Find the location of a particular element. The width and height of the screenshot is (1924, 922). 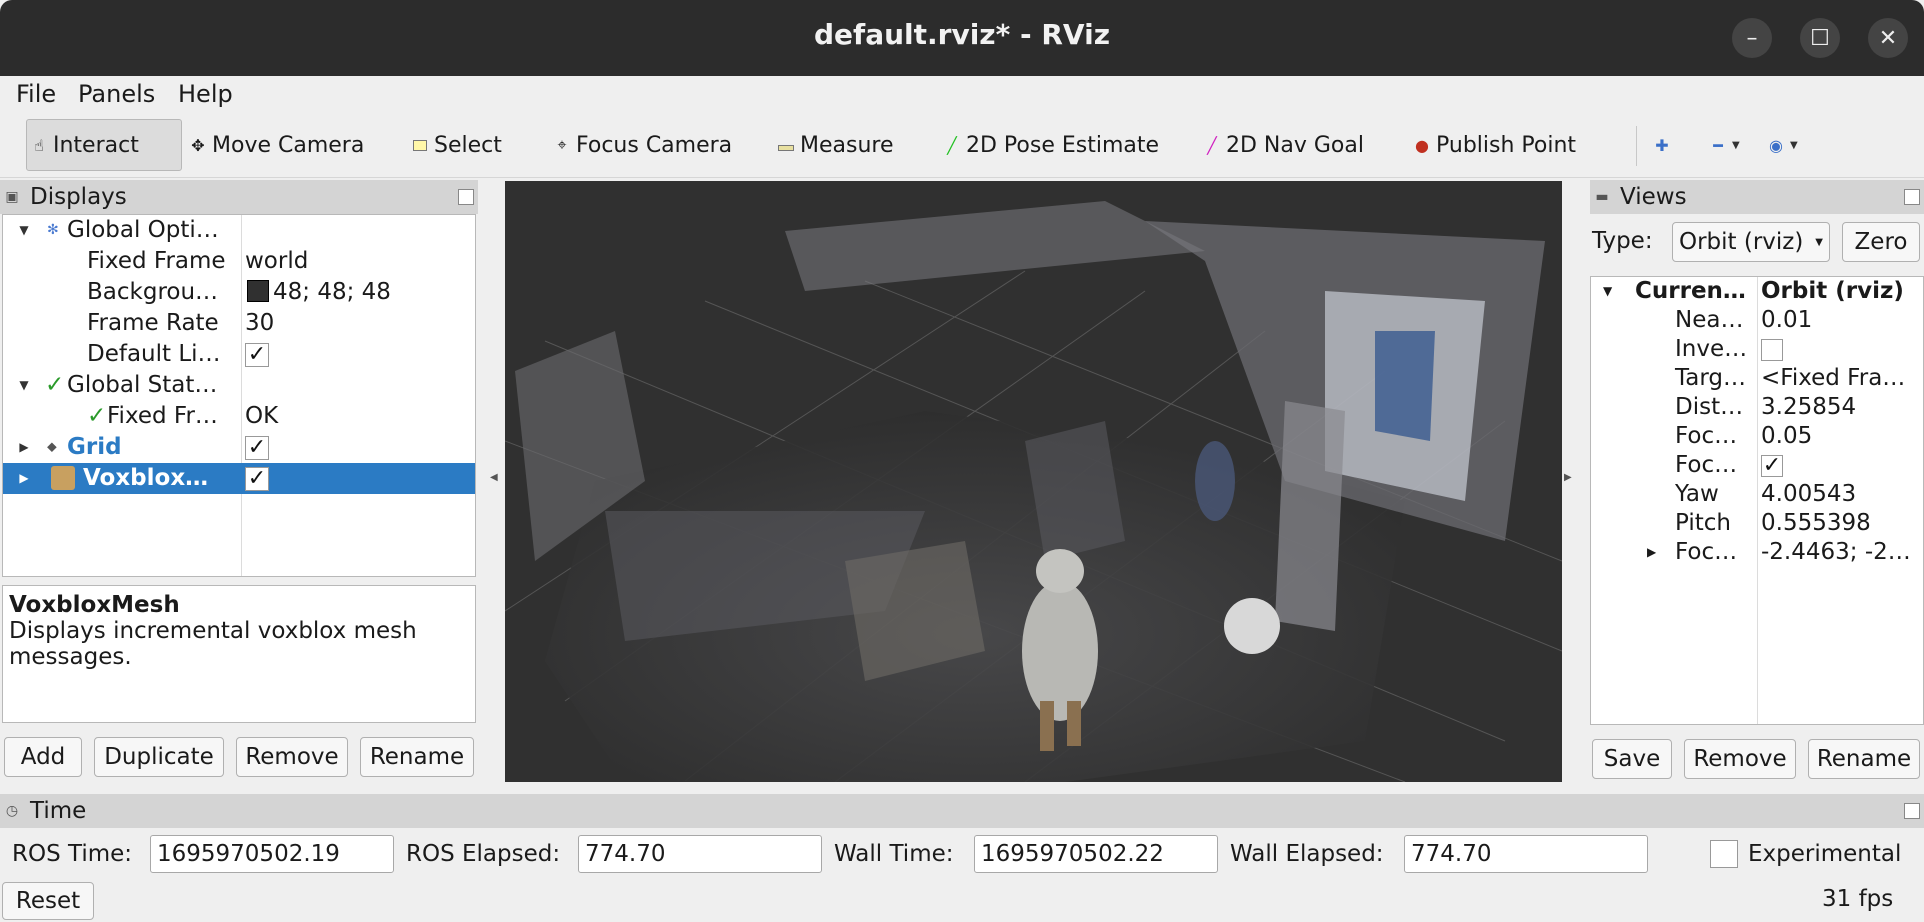

row-label: Yaw is located at coordinates (1697, 494).